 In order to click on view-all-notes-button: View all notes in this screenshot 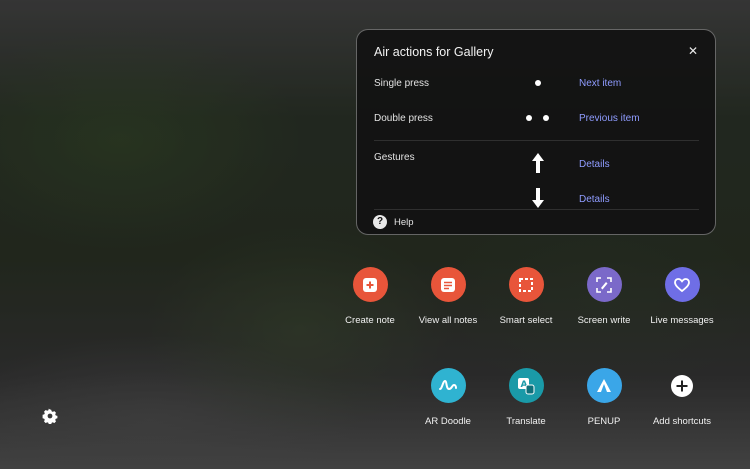, I will do `click(448, 296)`.